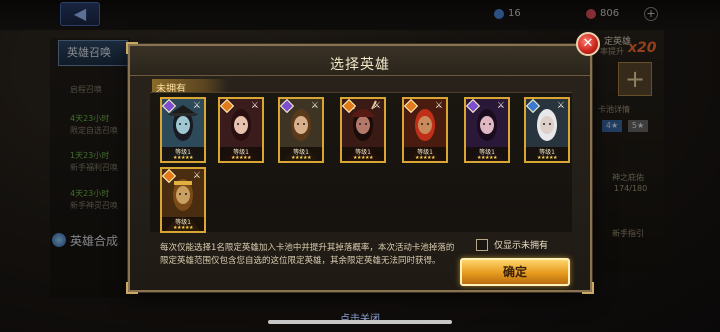 This screenshot has width=720, height=332. I want to click on close-dialog-button: ✕, so click(588, 44).